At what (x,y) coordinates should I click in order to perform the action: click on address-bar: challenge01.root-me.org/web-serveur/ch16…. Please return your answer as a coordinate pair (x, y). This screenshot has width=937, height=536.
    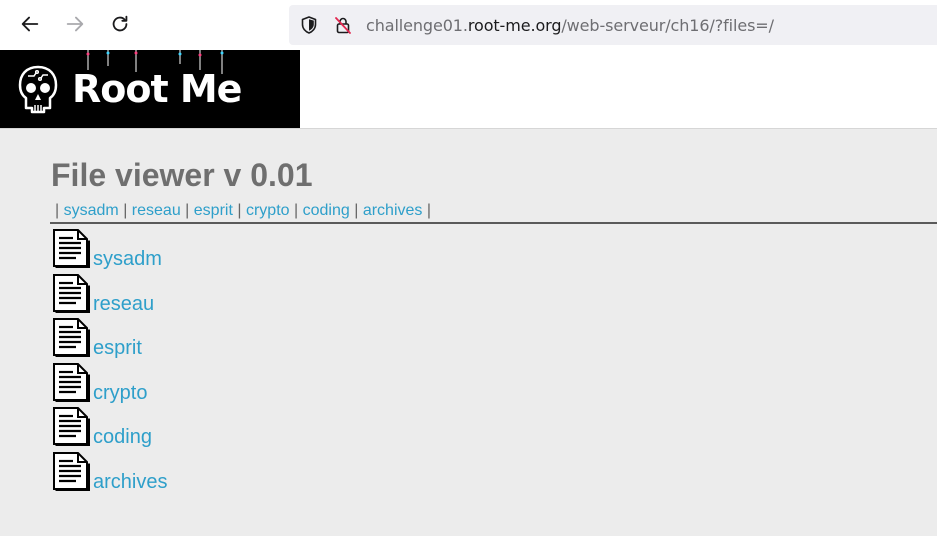
    Looking at the image, I should click on (613, 25).